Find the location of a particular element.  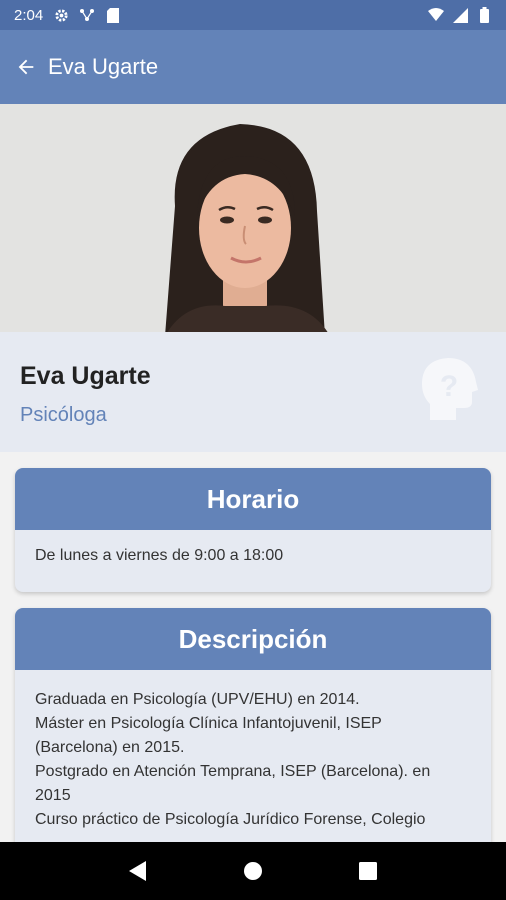

arrow-back-icon is located at coordinates (26, 67).